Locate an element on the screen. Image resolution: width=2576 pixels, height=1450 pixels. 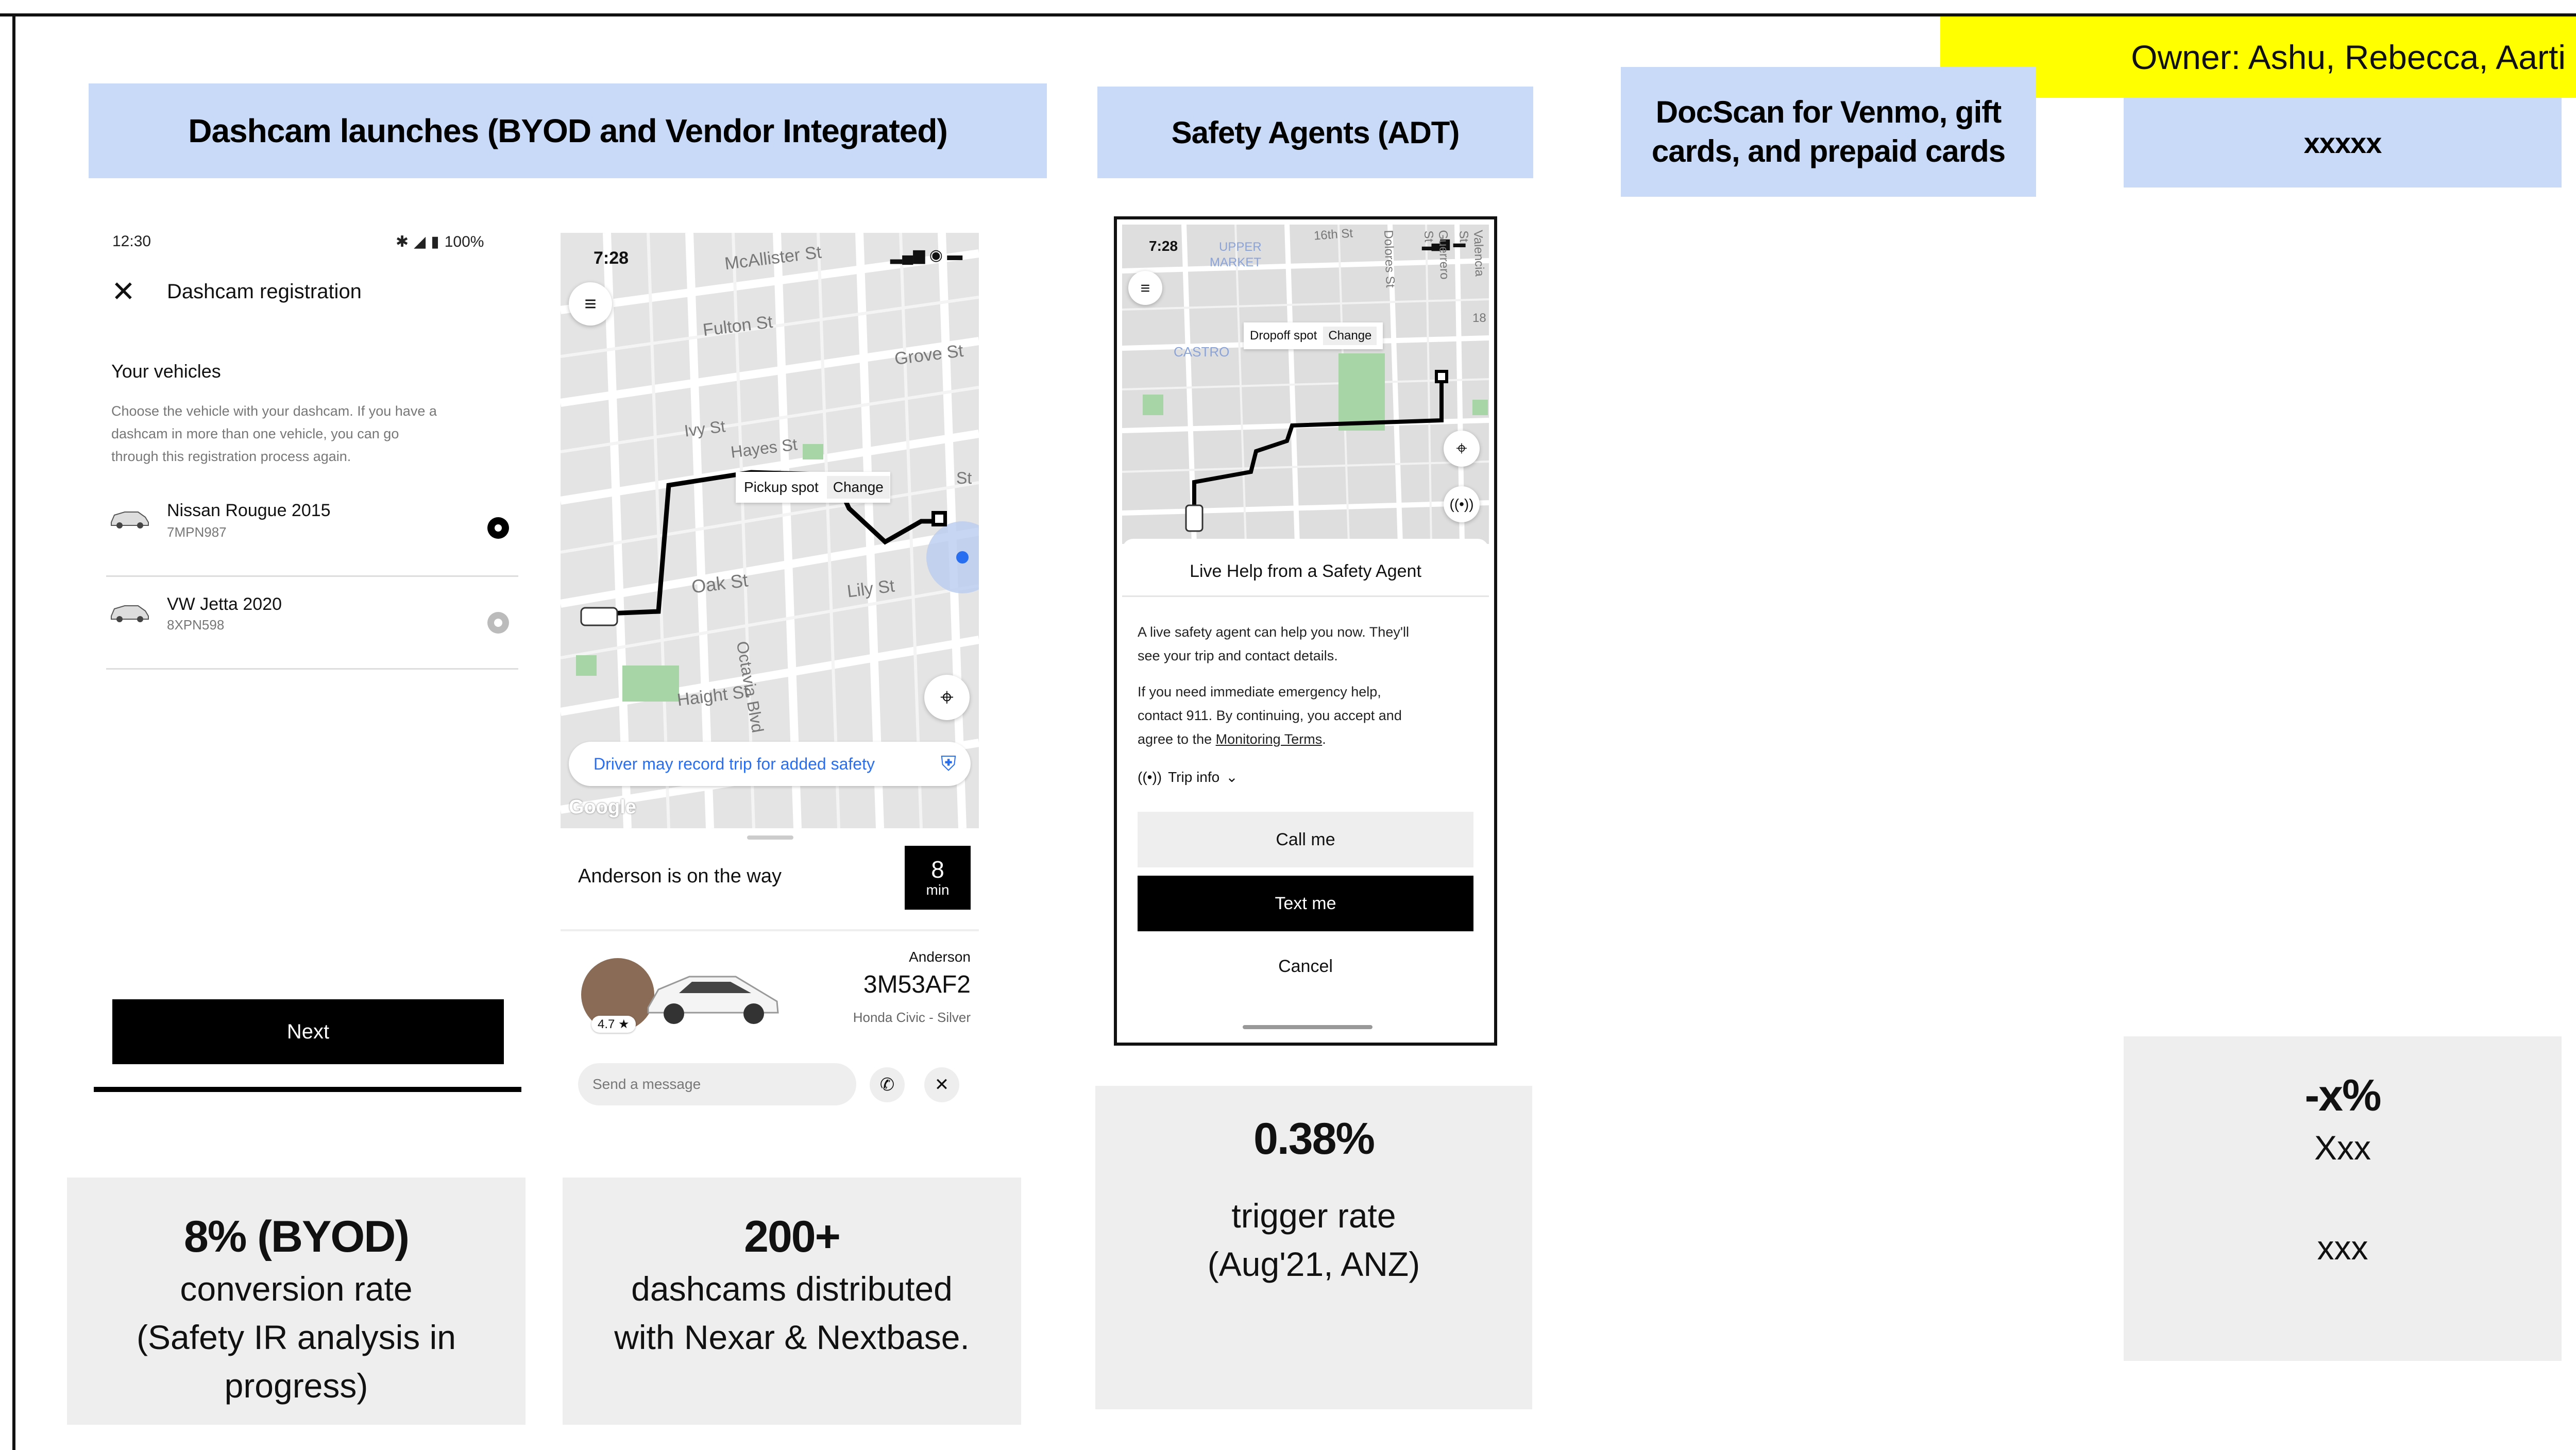
street-label: 18 is located at coordinates (1479, 318).